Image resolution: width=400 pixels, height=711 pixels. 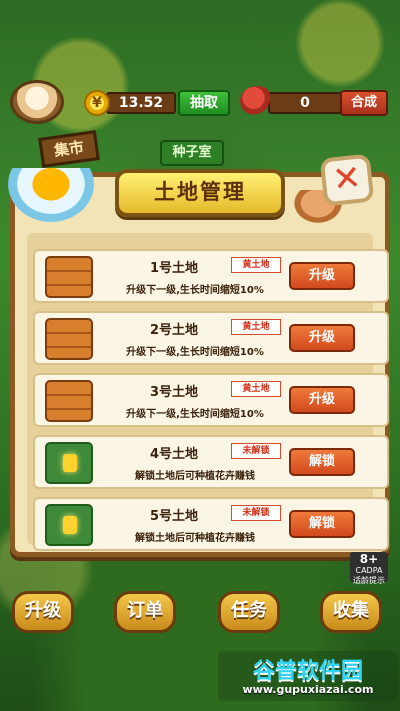 What do you see at coordinates (211, 338) in the screenshot?
I see `land-row-2: 2号土地 黄土地 升级下一级,生长时间缩短10% 升级` at bounding box center [211, 338].